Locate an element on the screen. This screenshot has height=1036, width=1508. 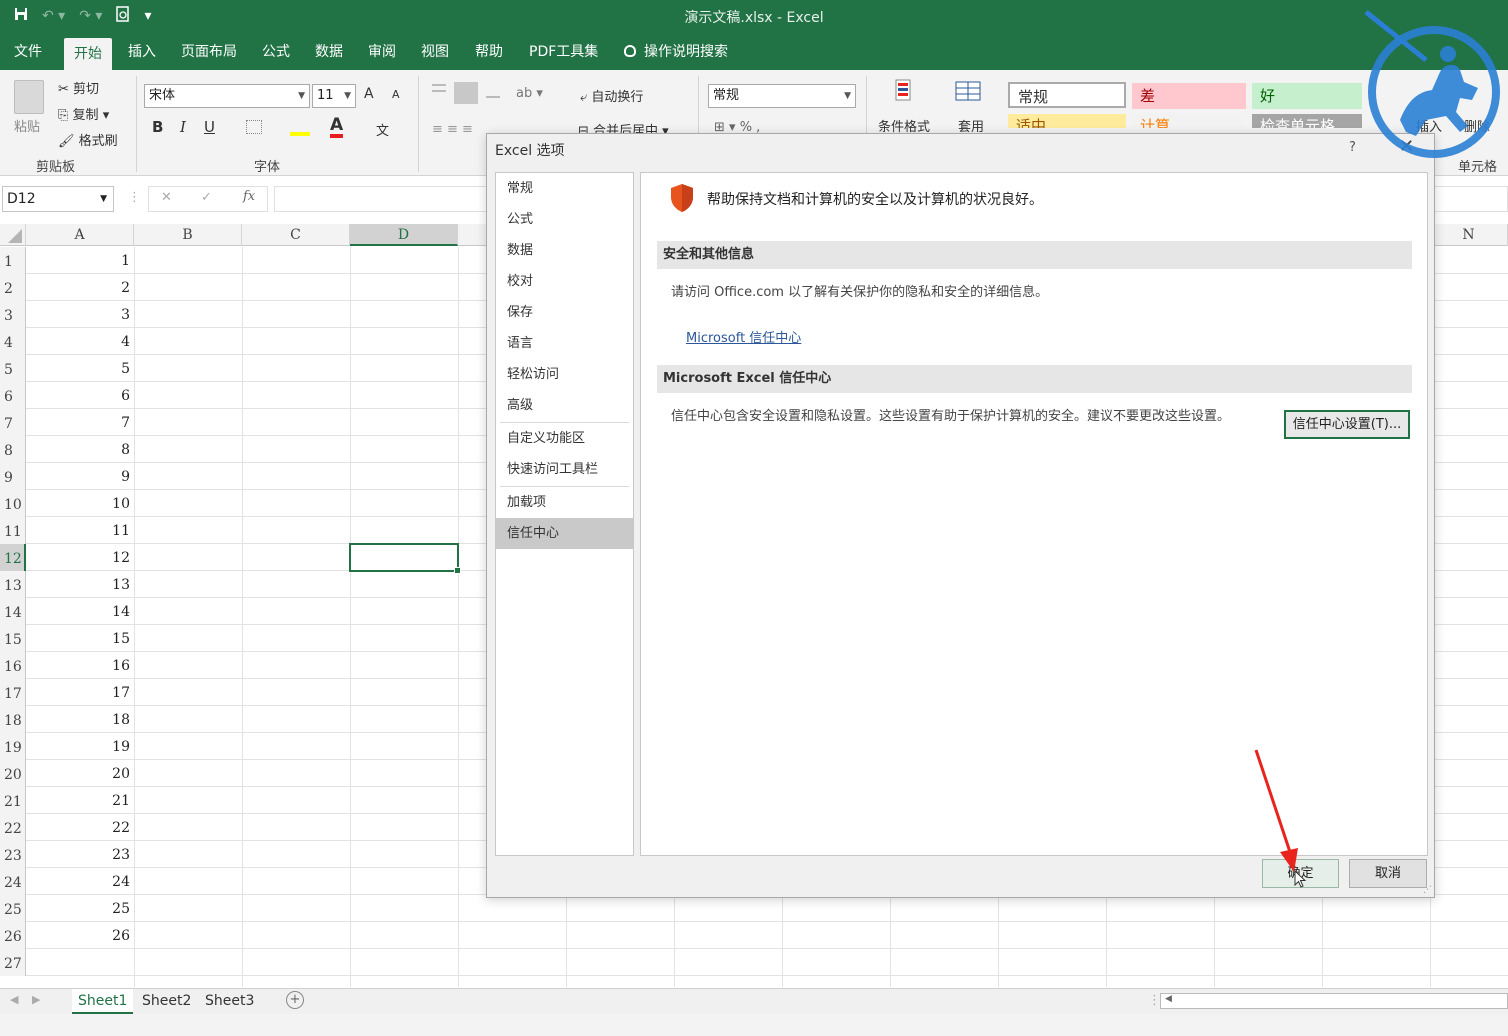
name-box: D12 ▼ is located at coordinates (58, 199).